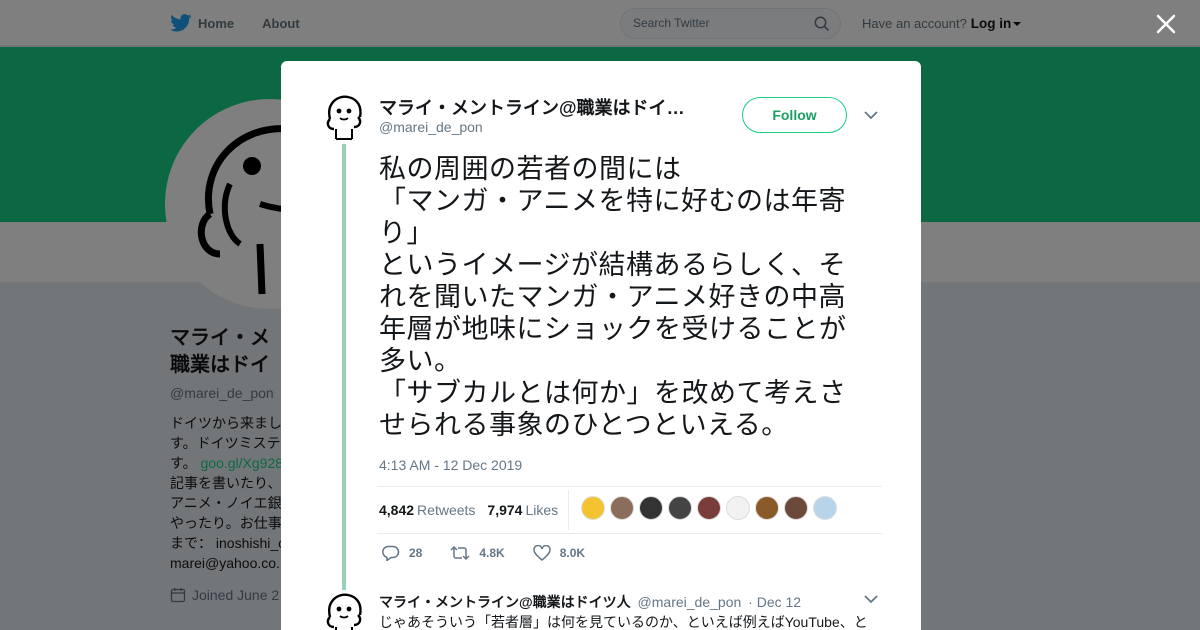  I want to click on likes-label: Likes, so click(542, 510).